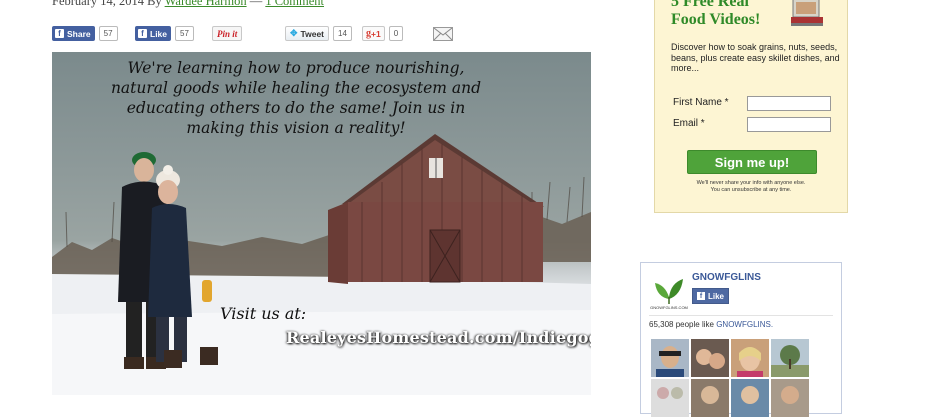 Image resolution: width=940 pixels, height=417 pixels. I want to click on fb-page-like-button: f Like, so click(711, 296).